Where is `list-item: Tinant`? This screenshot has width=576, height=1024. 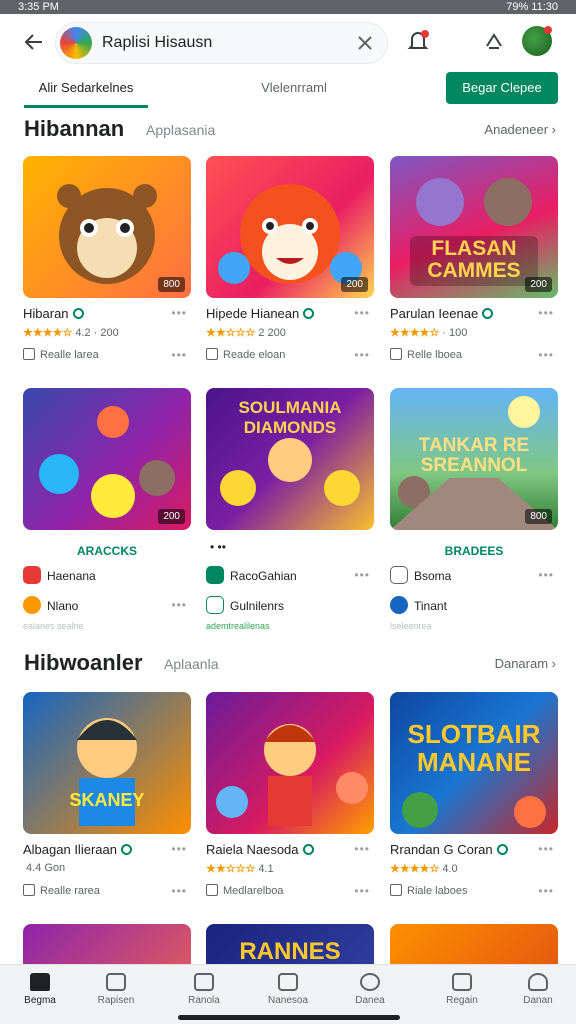 list-item: Tinant is located at coordinates (418, 605).